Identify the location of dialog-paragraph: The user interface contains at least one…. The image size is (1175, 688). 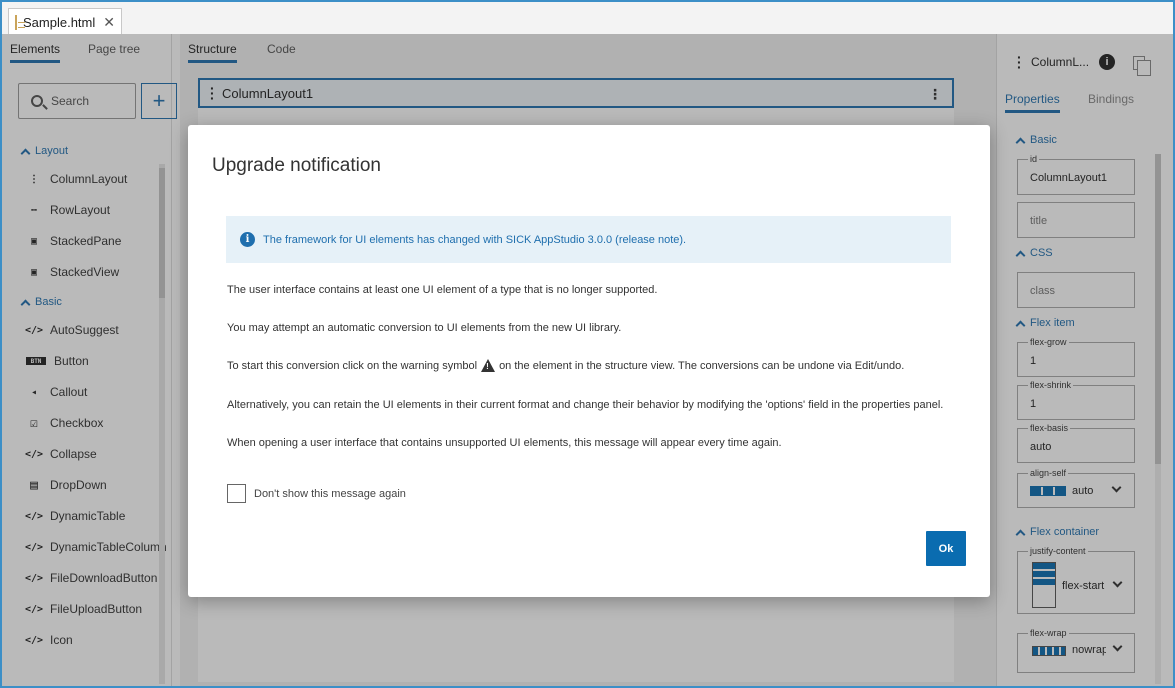
(442, 290).